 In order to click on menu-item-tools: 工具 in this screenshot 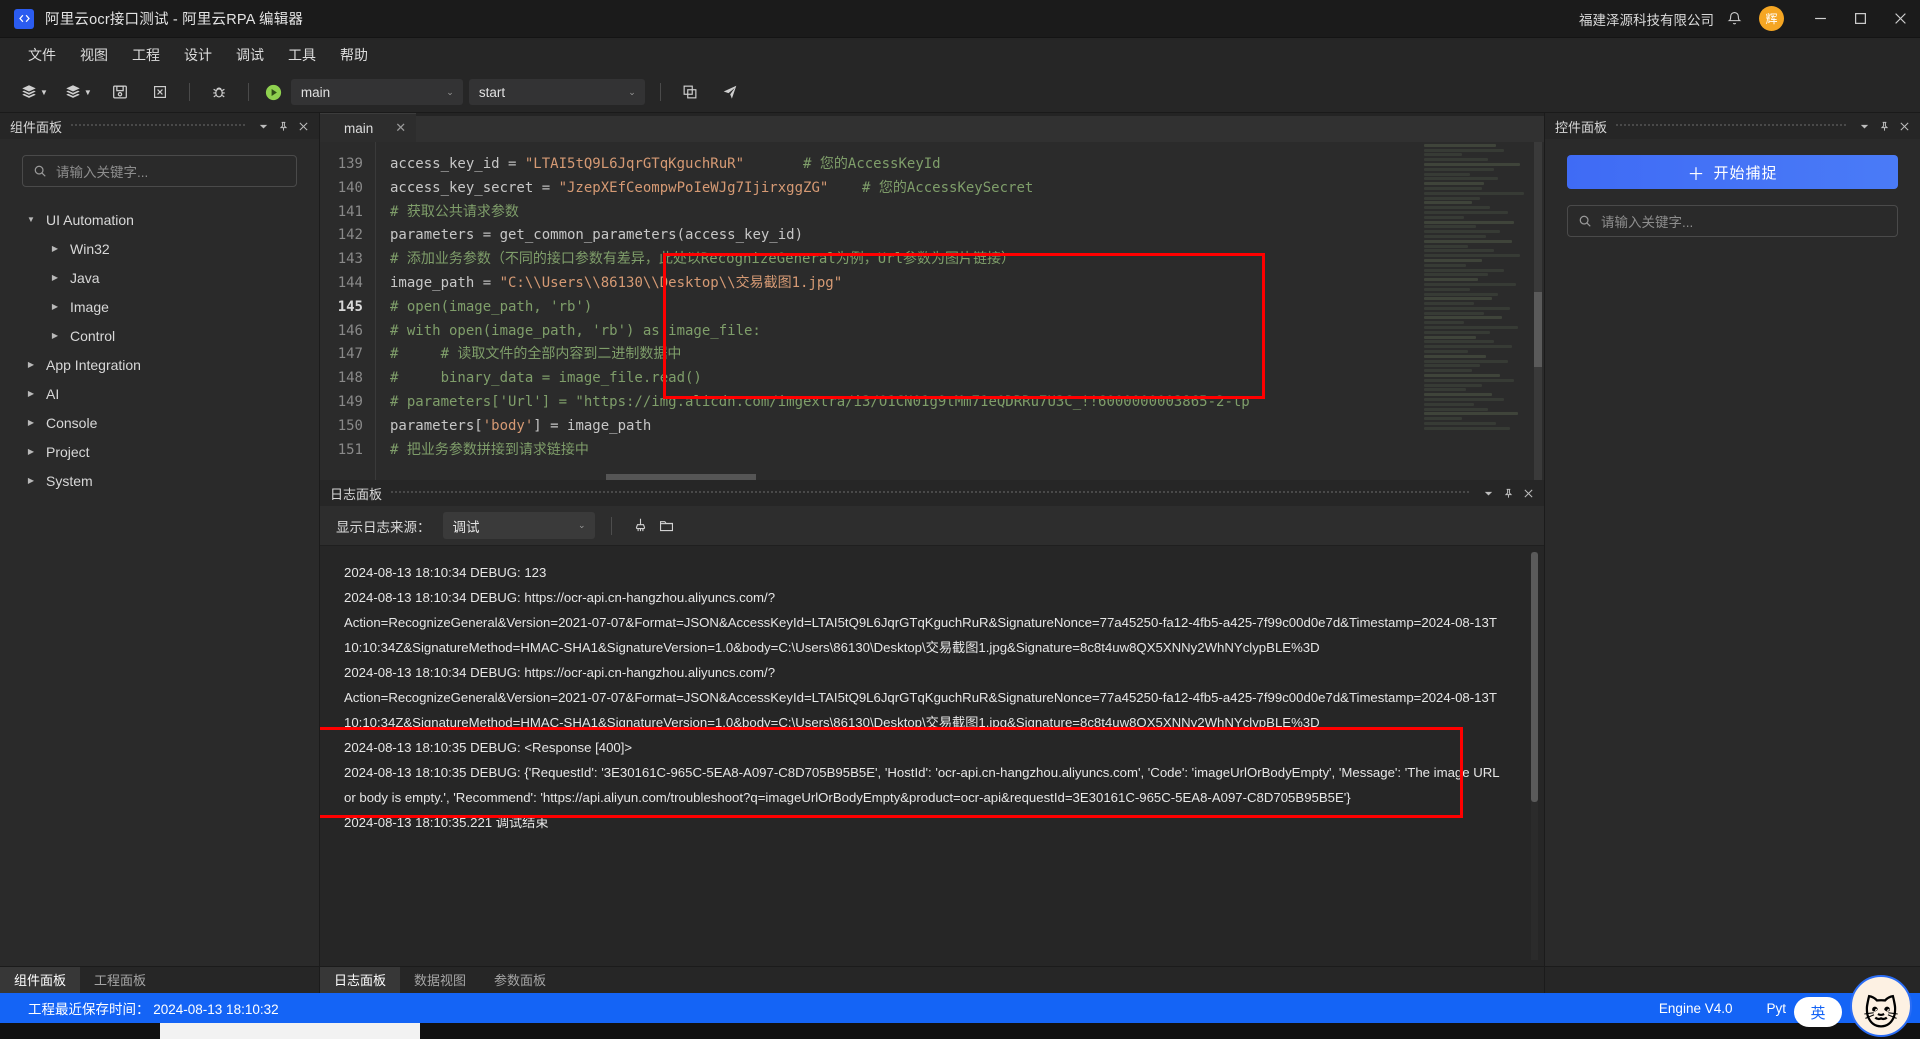, I will do `click(302, 55)`.